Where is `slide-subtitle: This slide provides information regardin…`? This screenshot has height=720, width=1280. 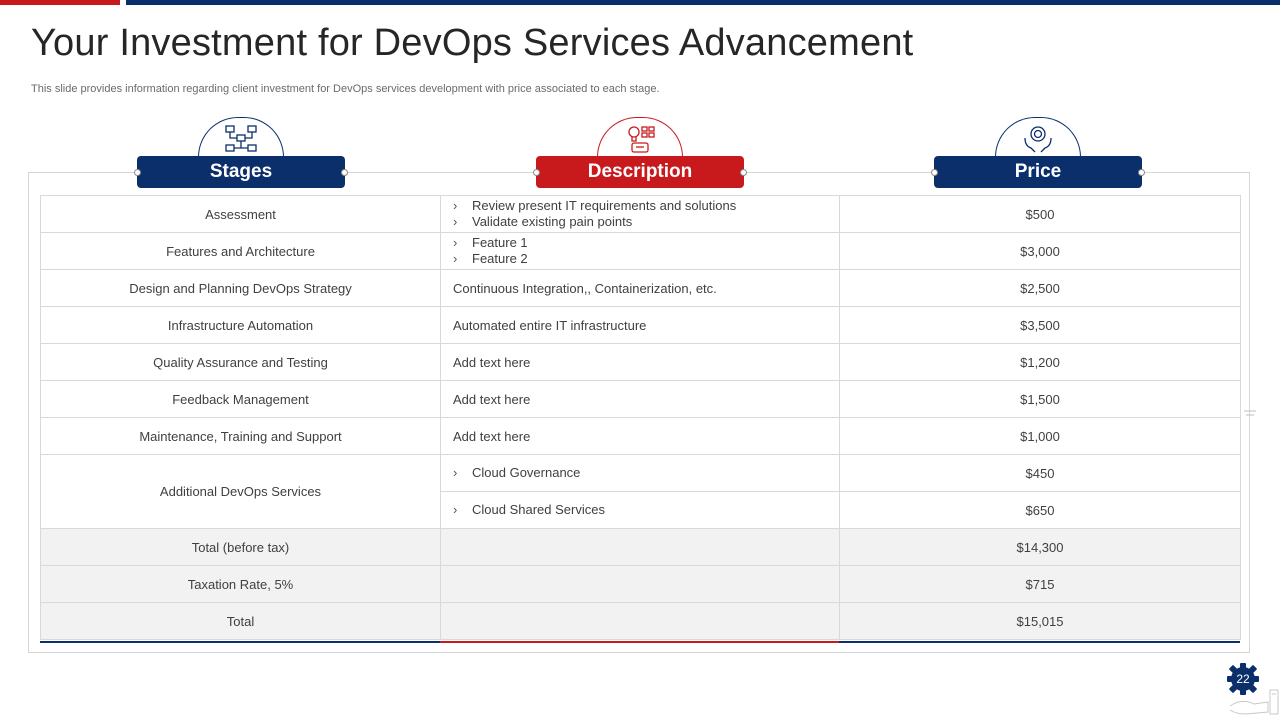 slide-subtitle: This slide provides information regardin… is located at coordinates (345, 89).